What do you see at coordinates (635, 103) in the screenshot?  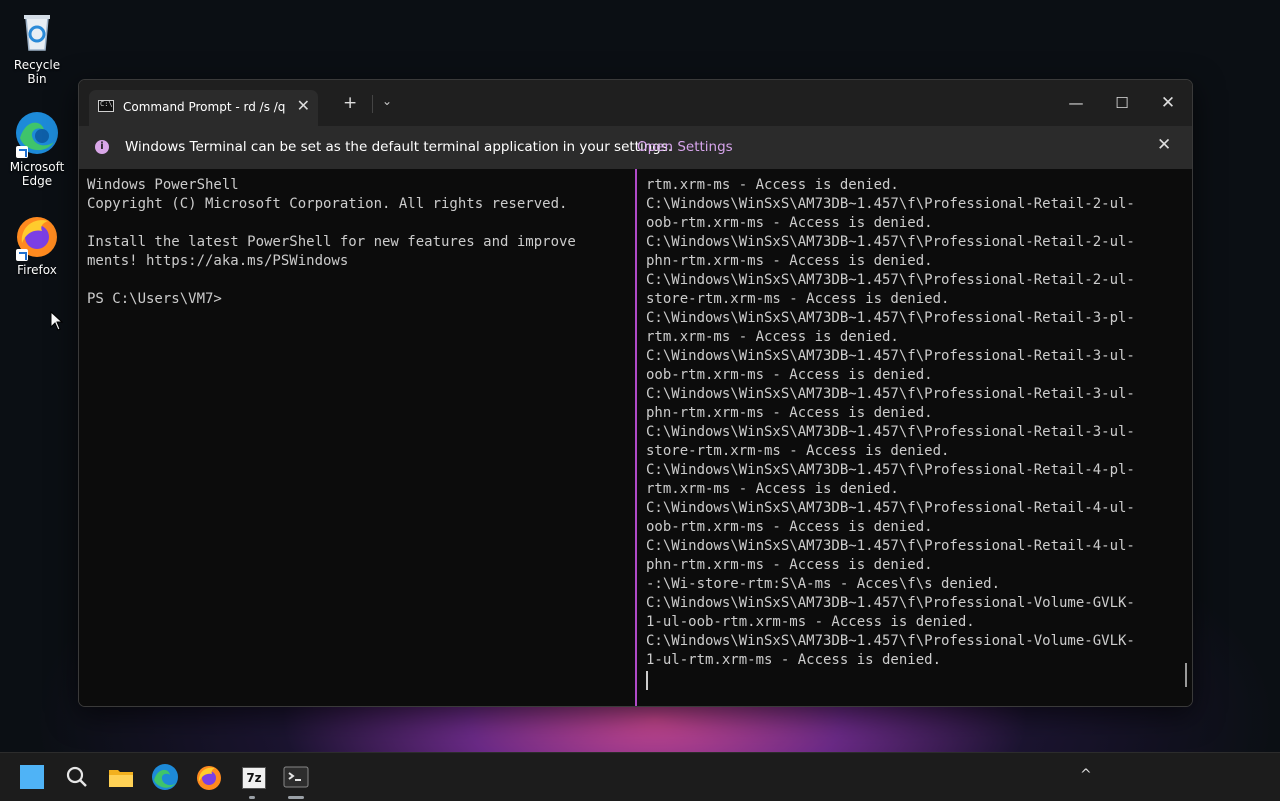 I see `title-bar: Command Prompt - rd /s /q C ✕ + ⌄ — ☐ ✕` at bounding box center [635, 103].